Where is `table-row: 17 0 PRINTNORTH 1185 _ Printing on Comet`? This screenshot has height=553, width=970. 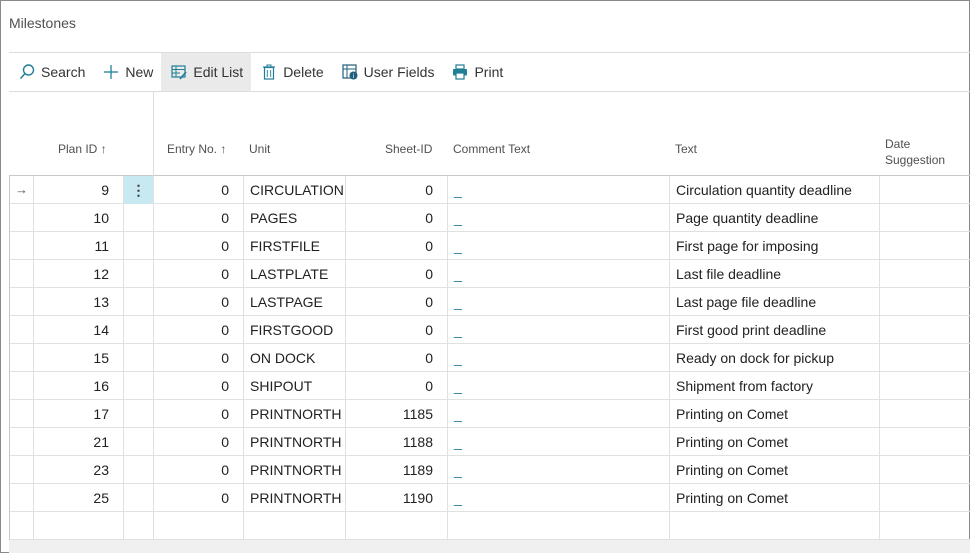 table-row: 17 0 PRINTNORTH 1185 _ Printing on Comet is located at coordinates (489, 414).